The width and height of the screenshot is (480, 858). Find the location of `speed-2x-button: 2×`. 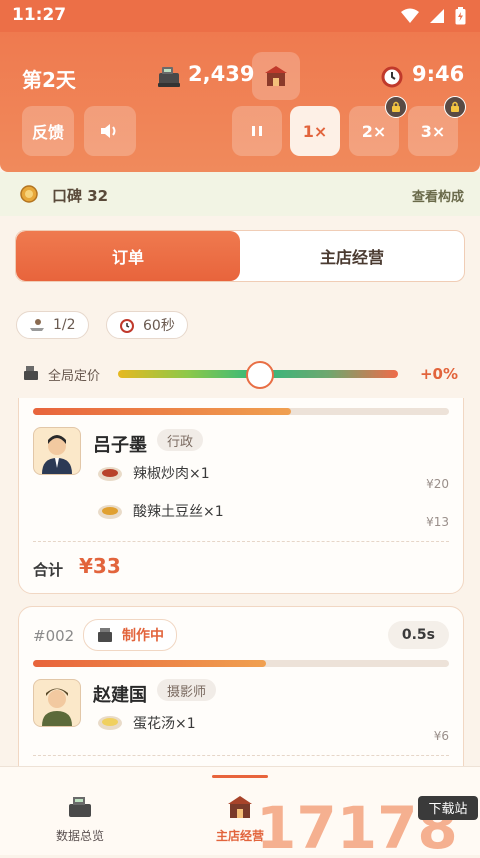

speed-2x-button: 2× is located at coordinates (378, 126).